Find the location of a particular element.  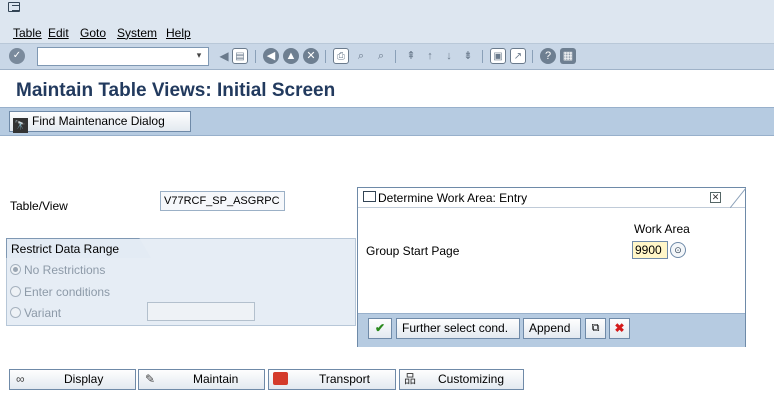

radio-label: Enter conditions is located at coordinates (67, 292).